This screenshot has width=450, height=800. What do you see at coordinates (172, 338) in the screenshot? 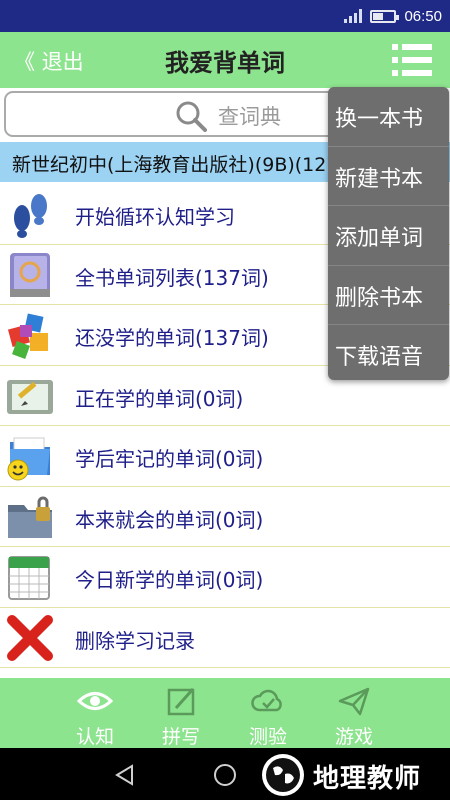
I see `list-item-label: 还没学的单词(137词)` at bounding box center [172, 338].